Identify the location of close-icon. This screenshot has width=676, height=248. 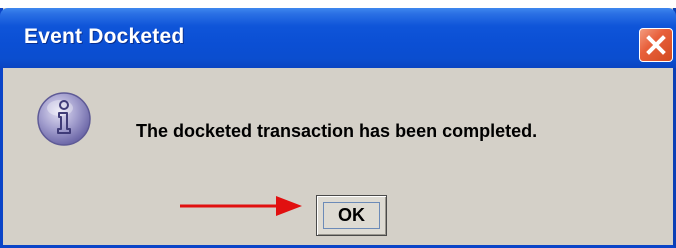
(656, 45).